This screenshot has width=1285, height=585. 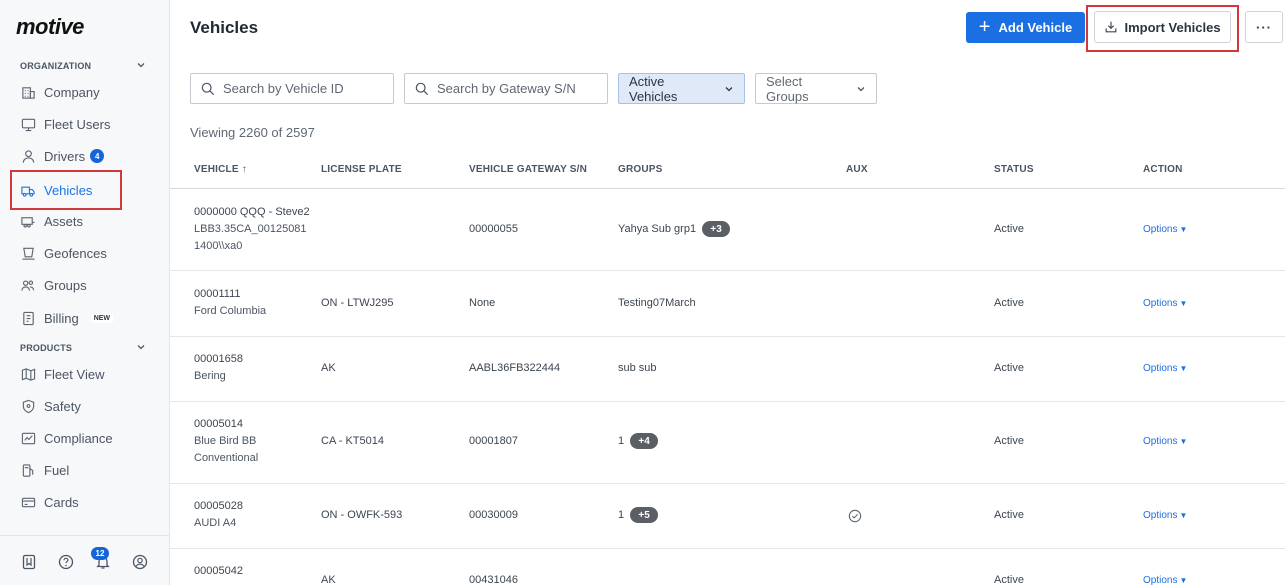 What do you see at coordinates (674, 229) in the screenshot?
I see `groups-cell: Yahya Sub grp1 +3` at bounding box center [674, 229].